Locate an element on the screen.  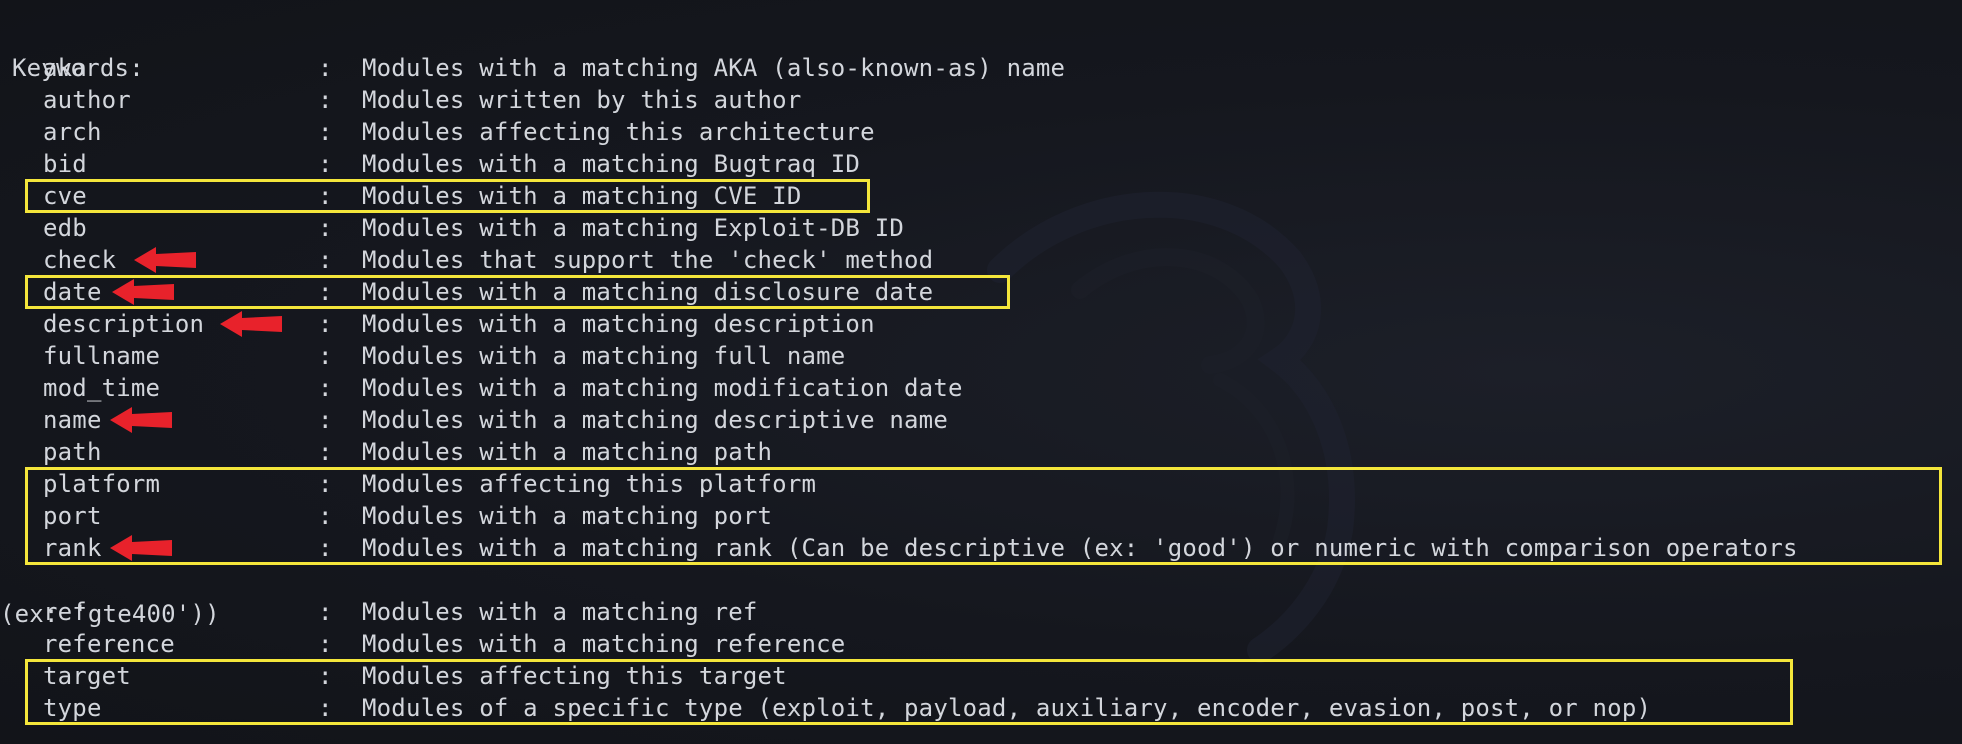
red-arrow-icon-check is located at coordinates (165, 260).